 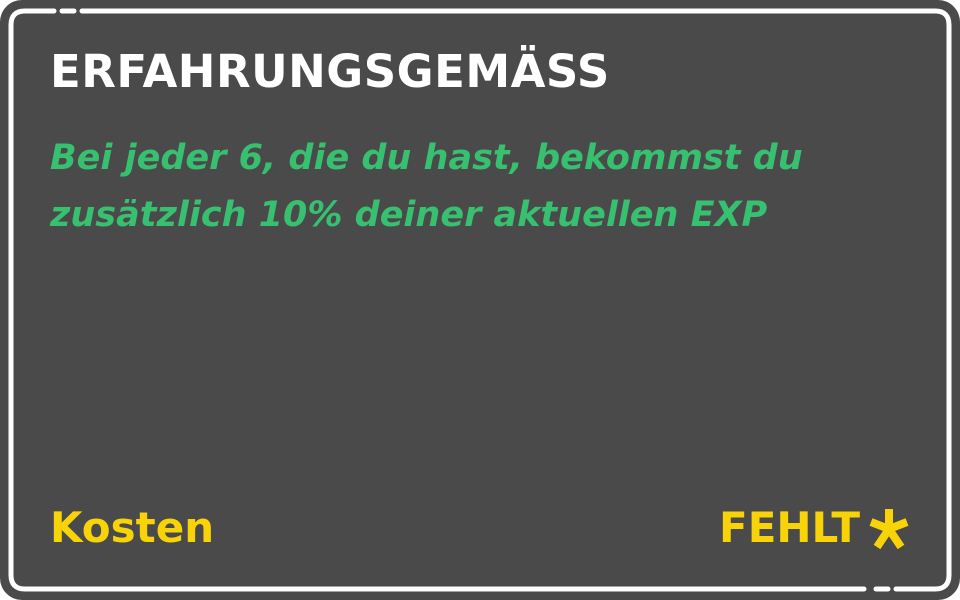 I want to click on asterisk-icon, so click(x=889, y=529).